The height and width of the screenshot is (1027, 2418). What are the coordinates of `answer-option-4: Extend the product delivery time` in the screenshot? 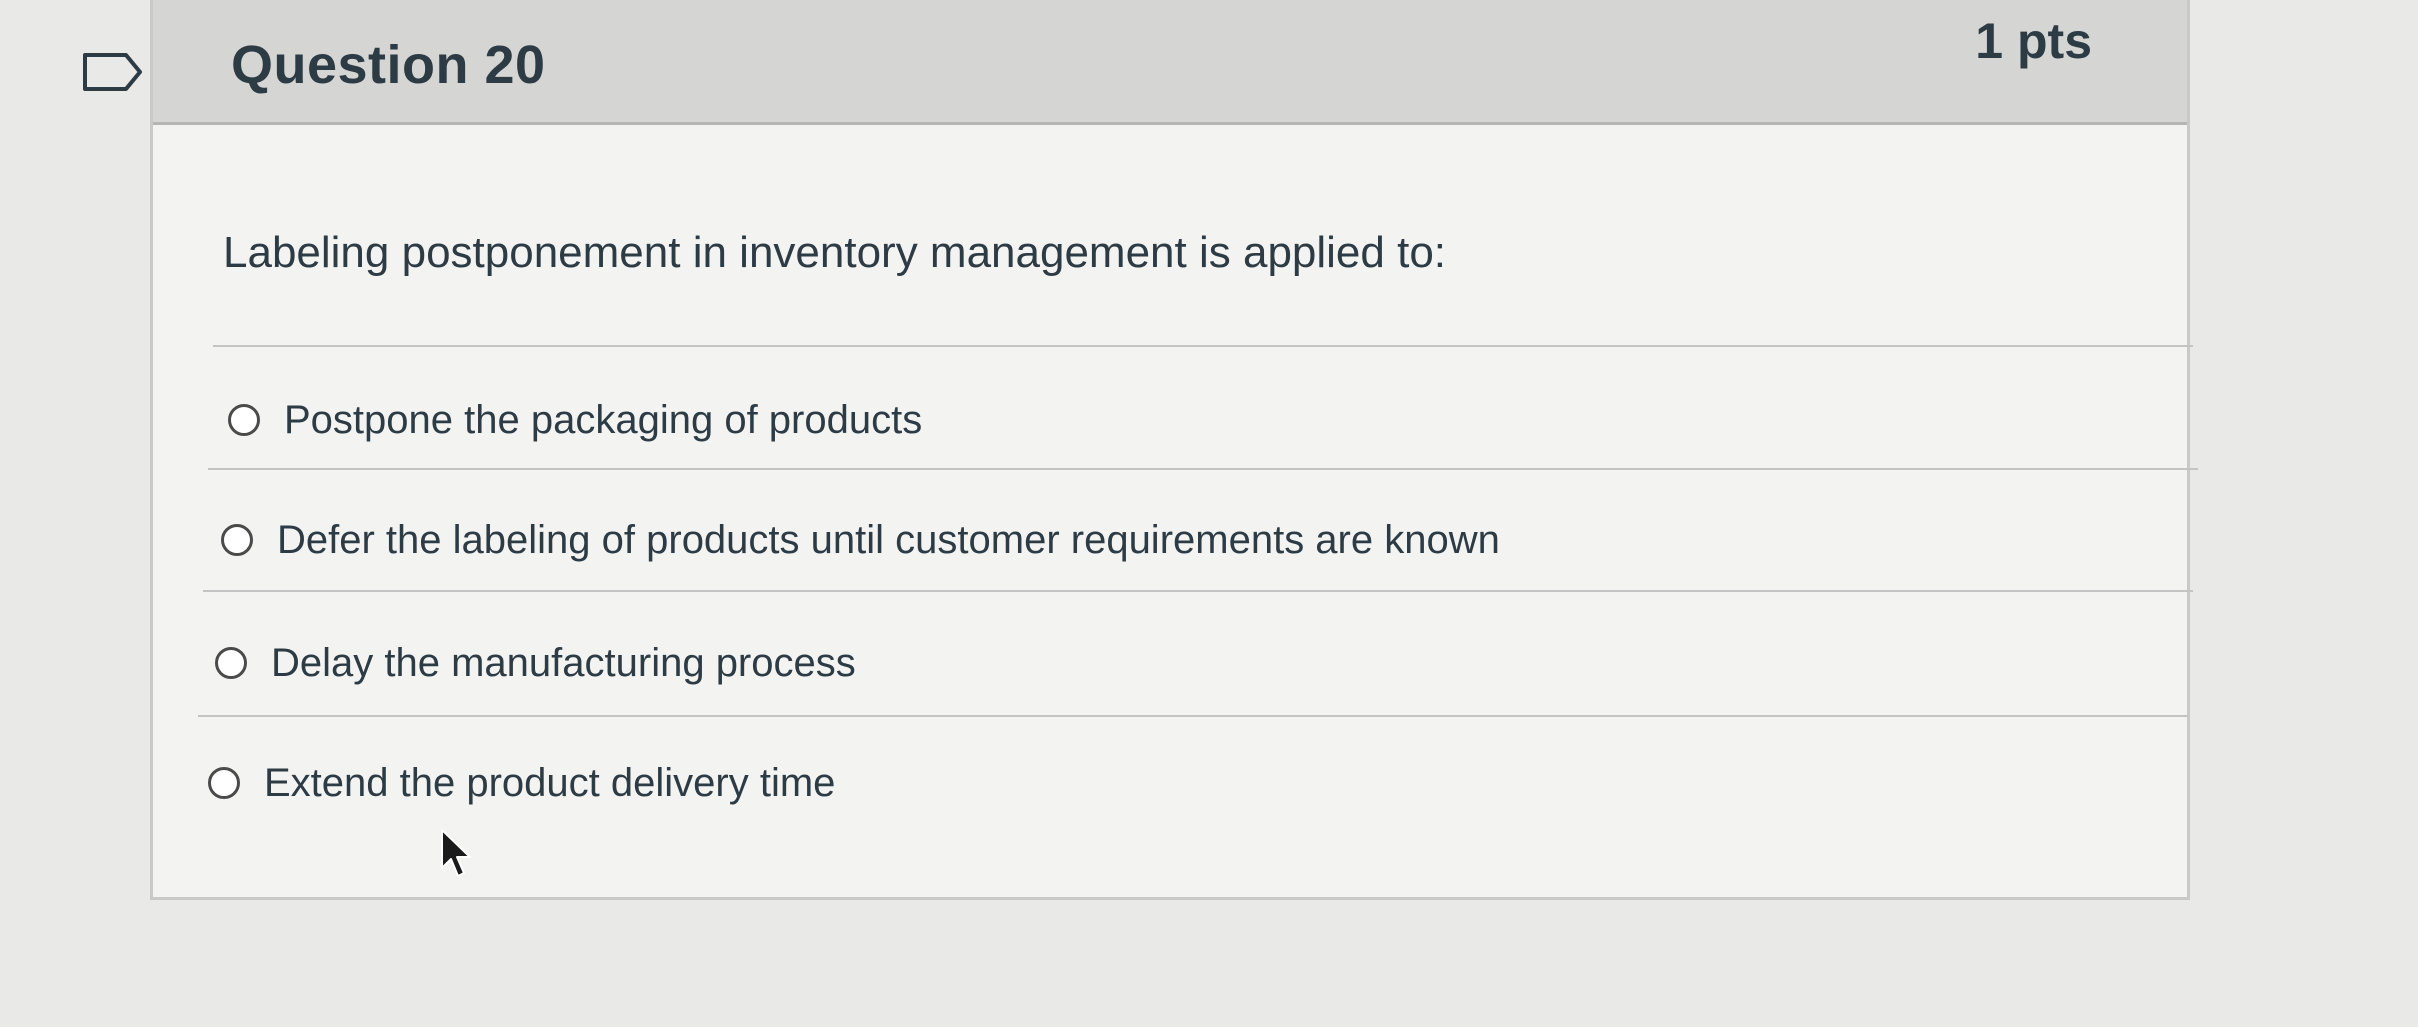 It's located at (521, 783).